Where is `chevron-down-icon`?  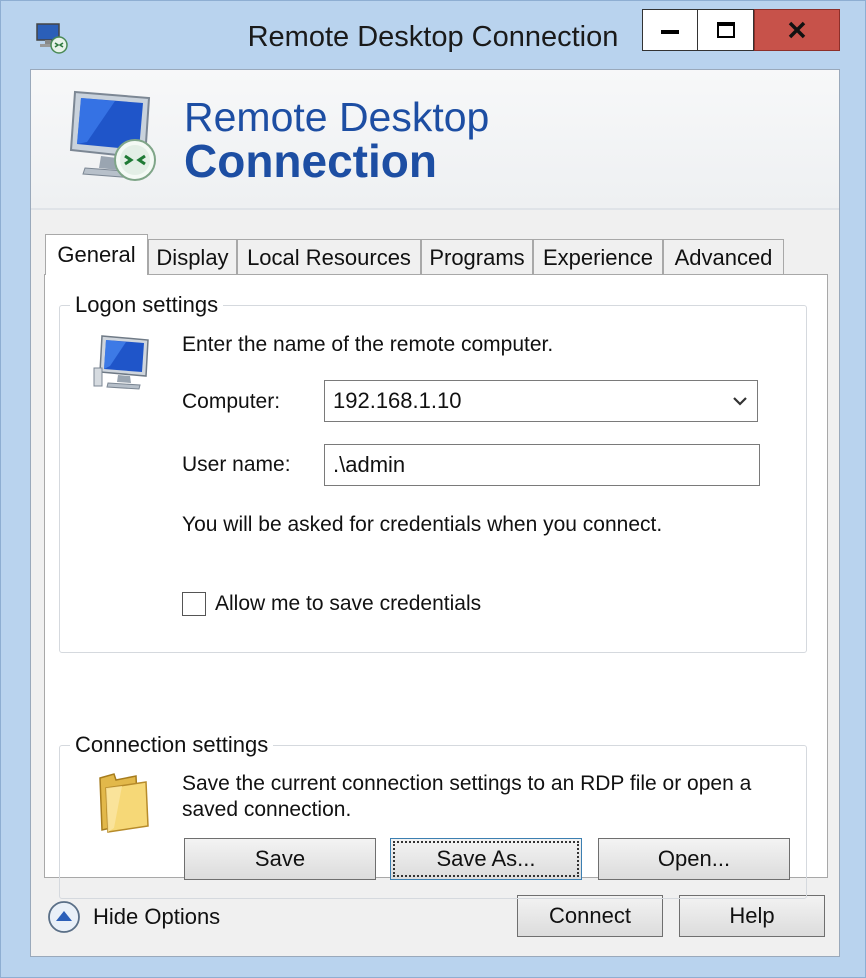
chevron-down-icon is located at coordinates (740, 401).